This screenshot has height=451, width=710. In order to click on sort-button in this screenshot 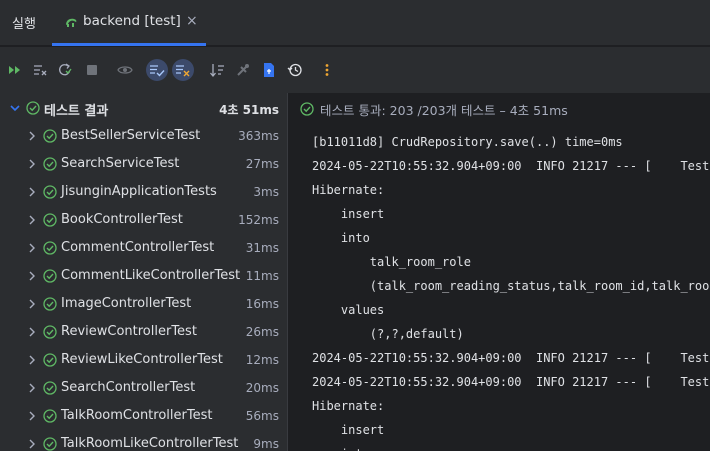, I will do `click(217, 70)`.